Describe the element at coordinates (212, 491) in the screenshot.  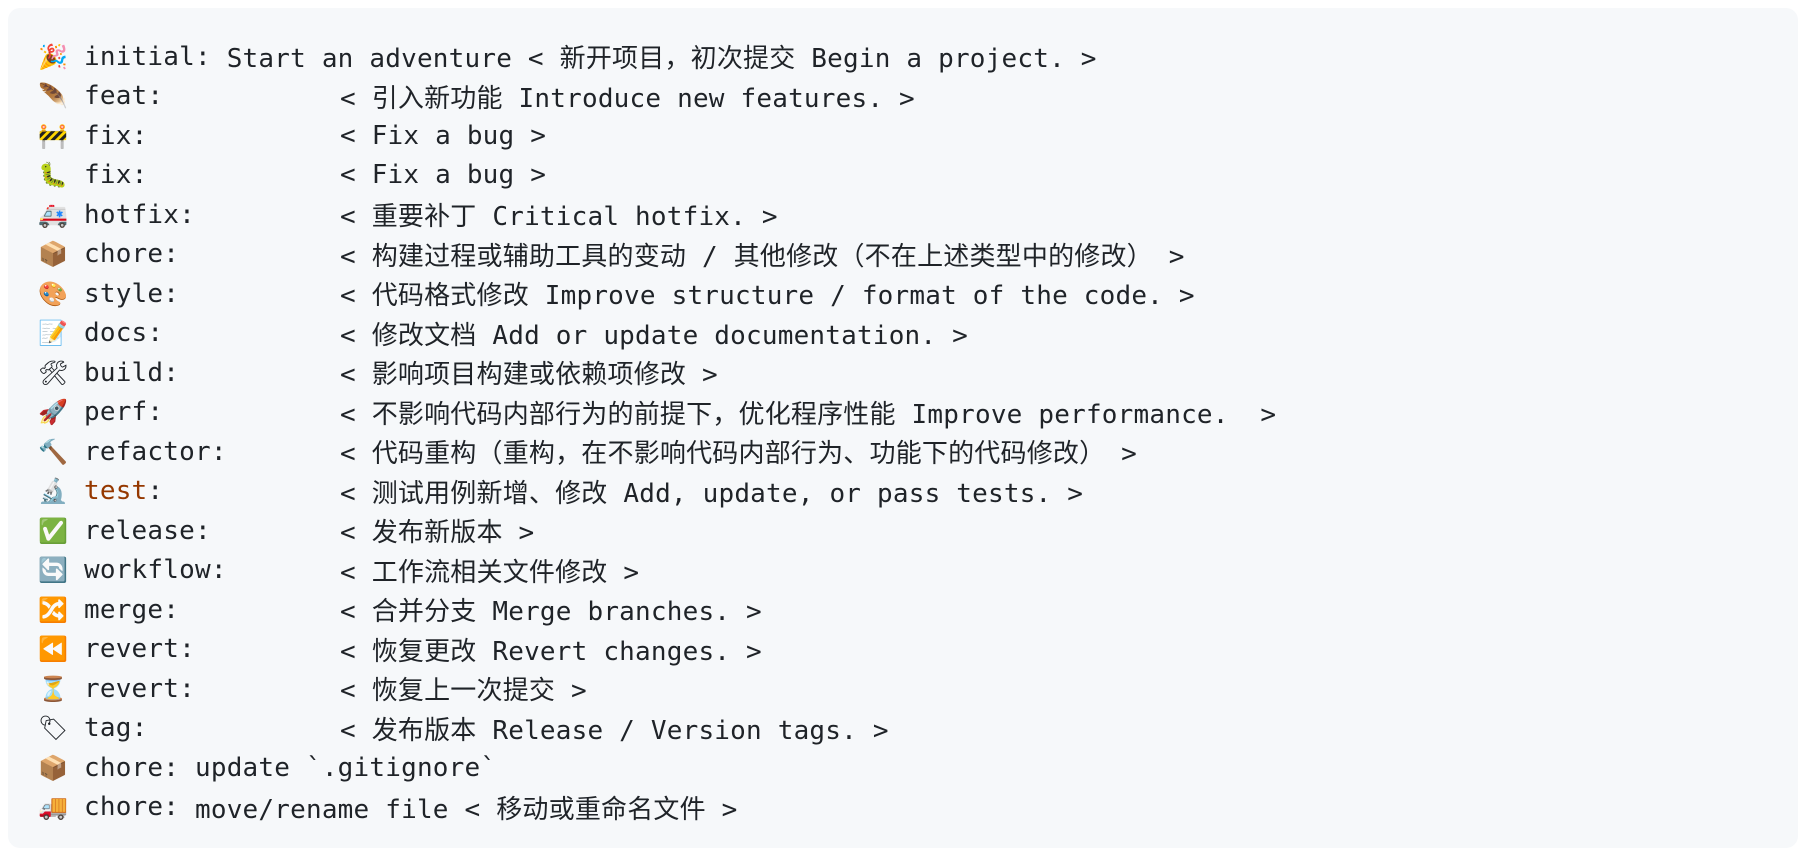
I see `commit-type-label: test:` at that location.